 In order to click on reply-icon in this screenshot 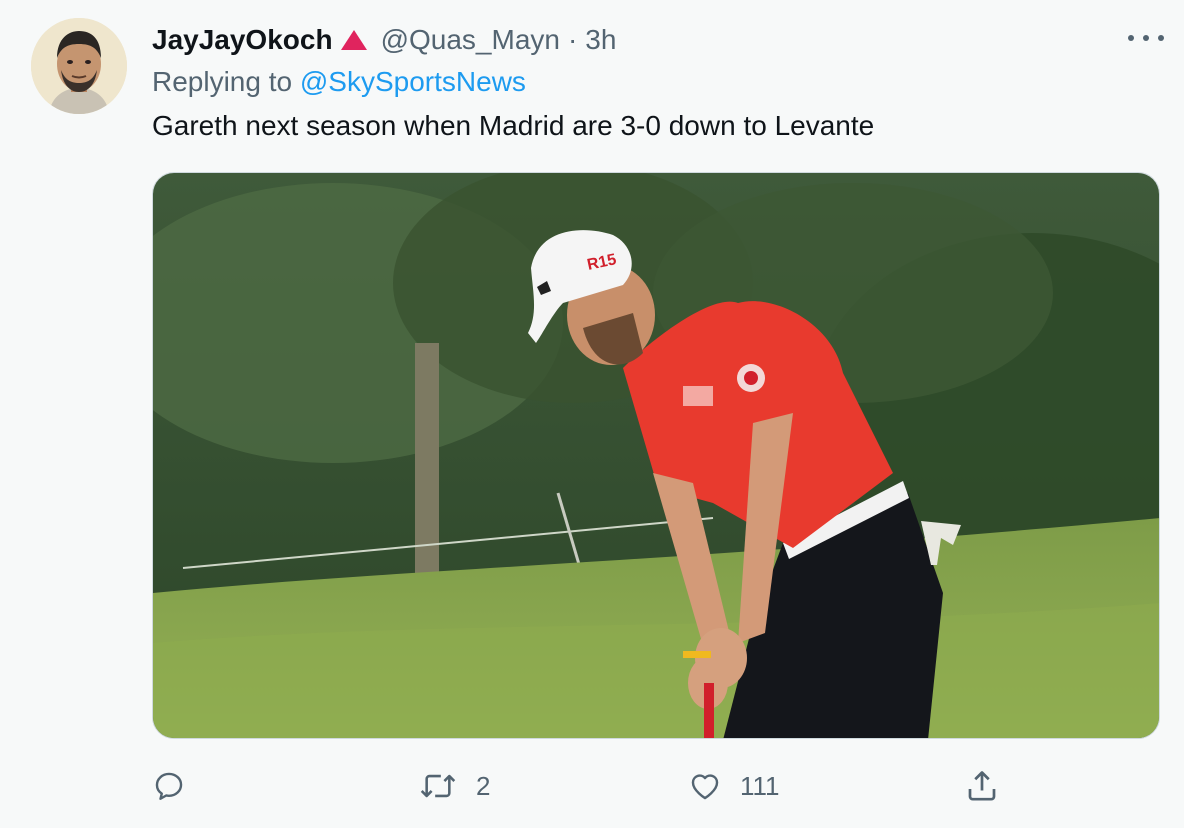, I will do `click(169, 786)`.